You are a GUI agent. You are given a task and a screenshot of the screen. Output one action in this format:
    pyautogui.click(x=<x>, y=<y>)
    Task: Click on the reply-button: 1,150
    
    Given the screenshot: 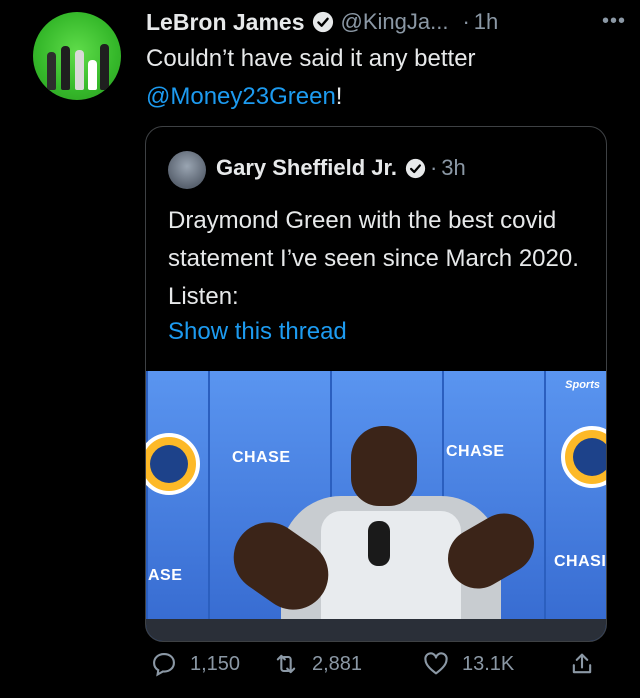 What is the action you would take?
    pyautogui.click(x=195, y=664)
    